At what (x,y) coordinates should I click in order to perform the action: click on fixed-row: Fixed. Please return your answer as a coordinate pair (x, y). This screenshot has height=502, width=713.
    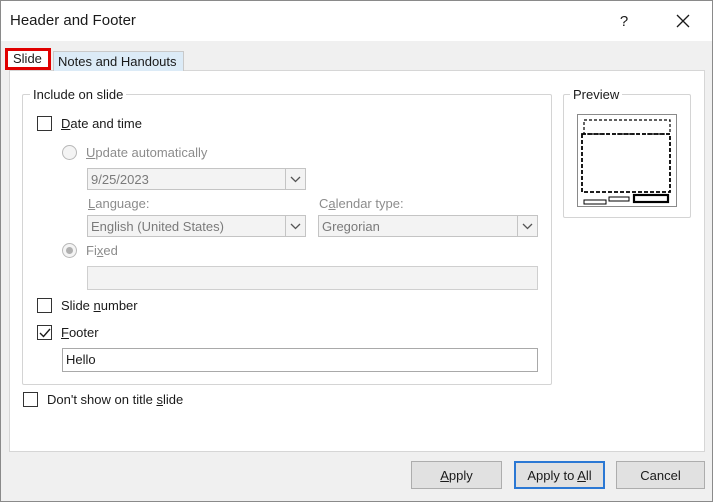
    Looking at the image, I should click on (90, 250).